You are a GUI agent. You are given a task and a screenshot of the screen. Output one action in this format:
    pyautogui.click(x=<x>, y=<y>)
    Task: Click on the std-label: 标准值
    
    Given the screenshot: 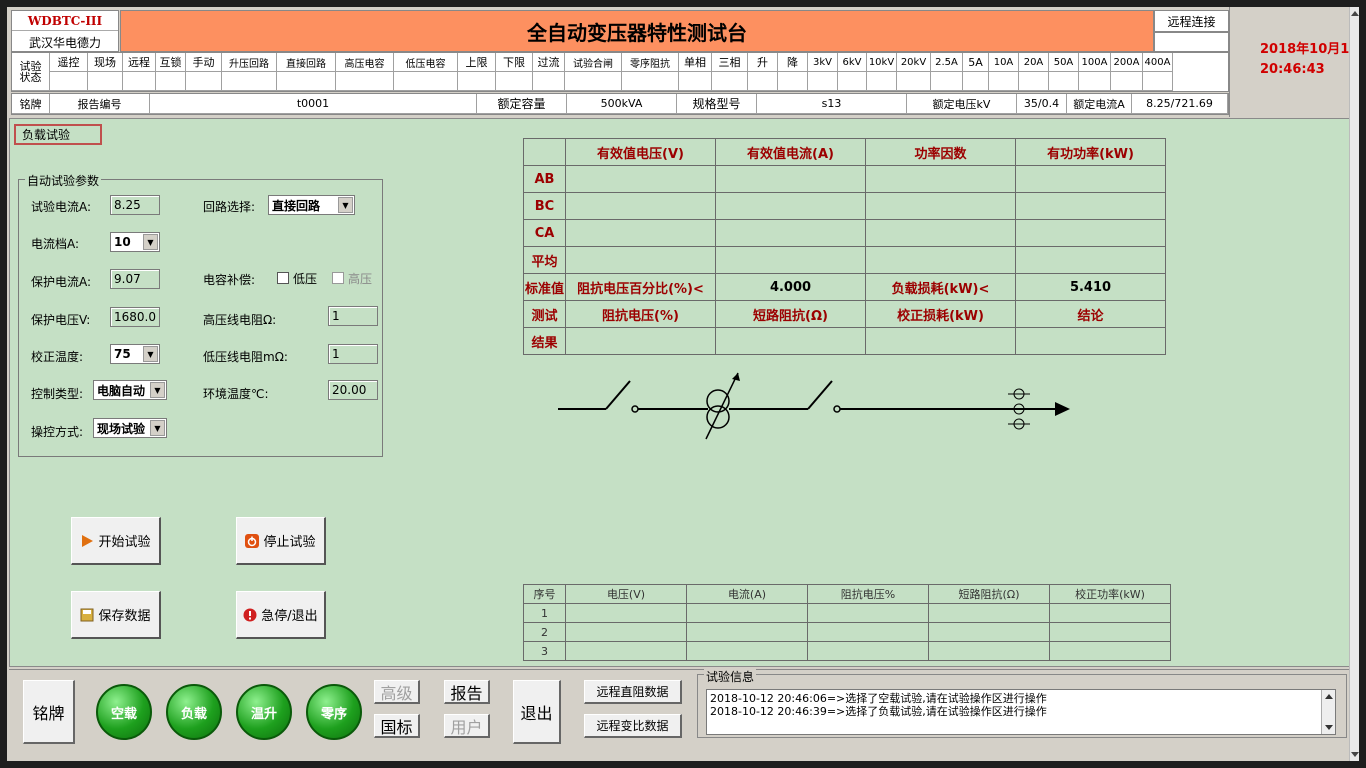 What is the action you would take?
    pyautogui.click(x=544, y=287)
    